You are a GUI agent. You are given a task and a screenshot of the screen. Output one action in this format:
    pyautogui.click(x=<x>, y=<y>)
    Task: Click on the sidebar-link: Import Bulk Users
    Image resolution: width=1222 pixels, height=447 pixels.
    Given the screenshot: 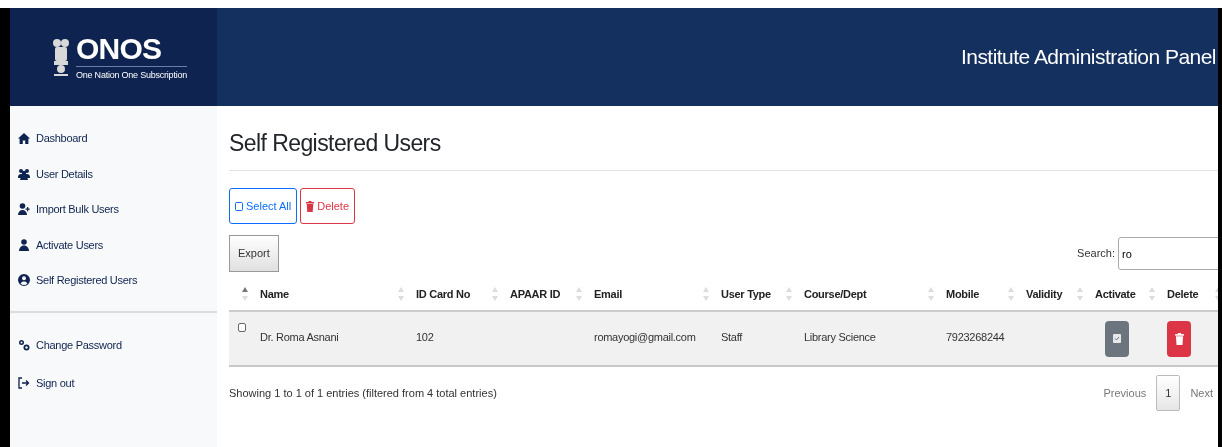 What is the action you would take?
    pyautogui.click(x=117, y=209)
    